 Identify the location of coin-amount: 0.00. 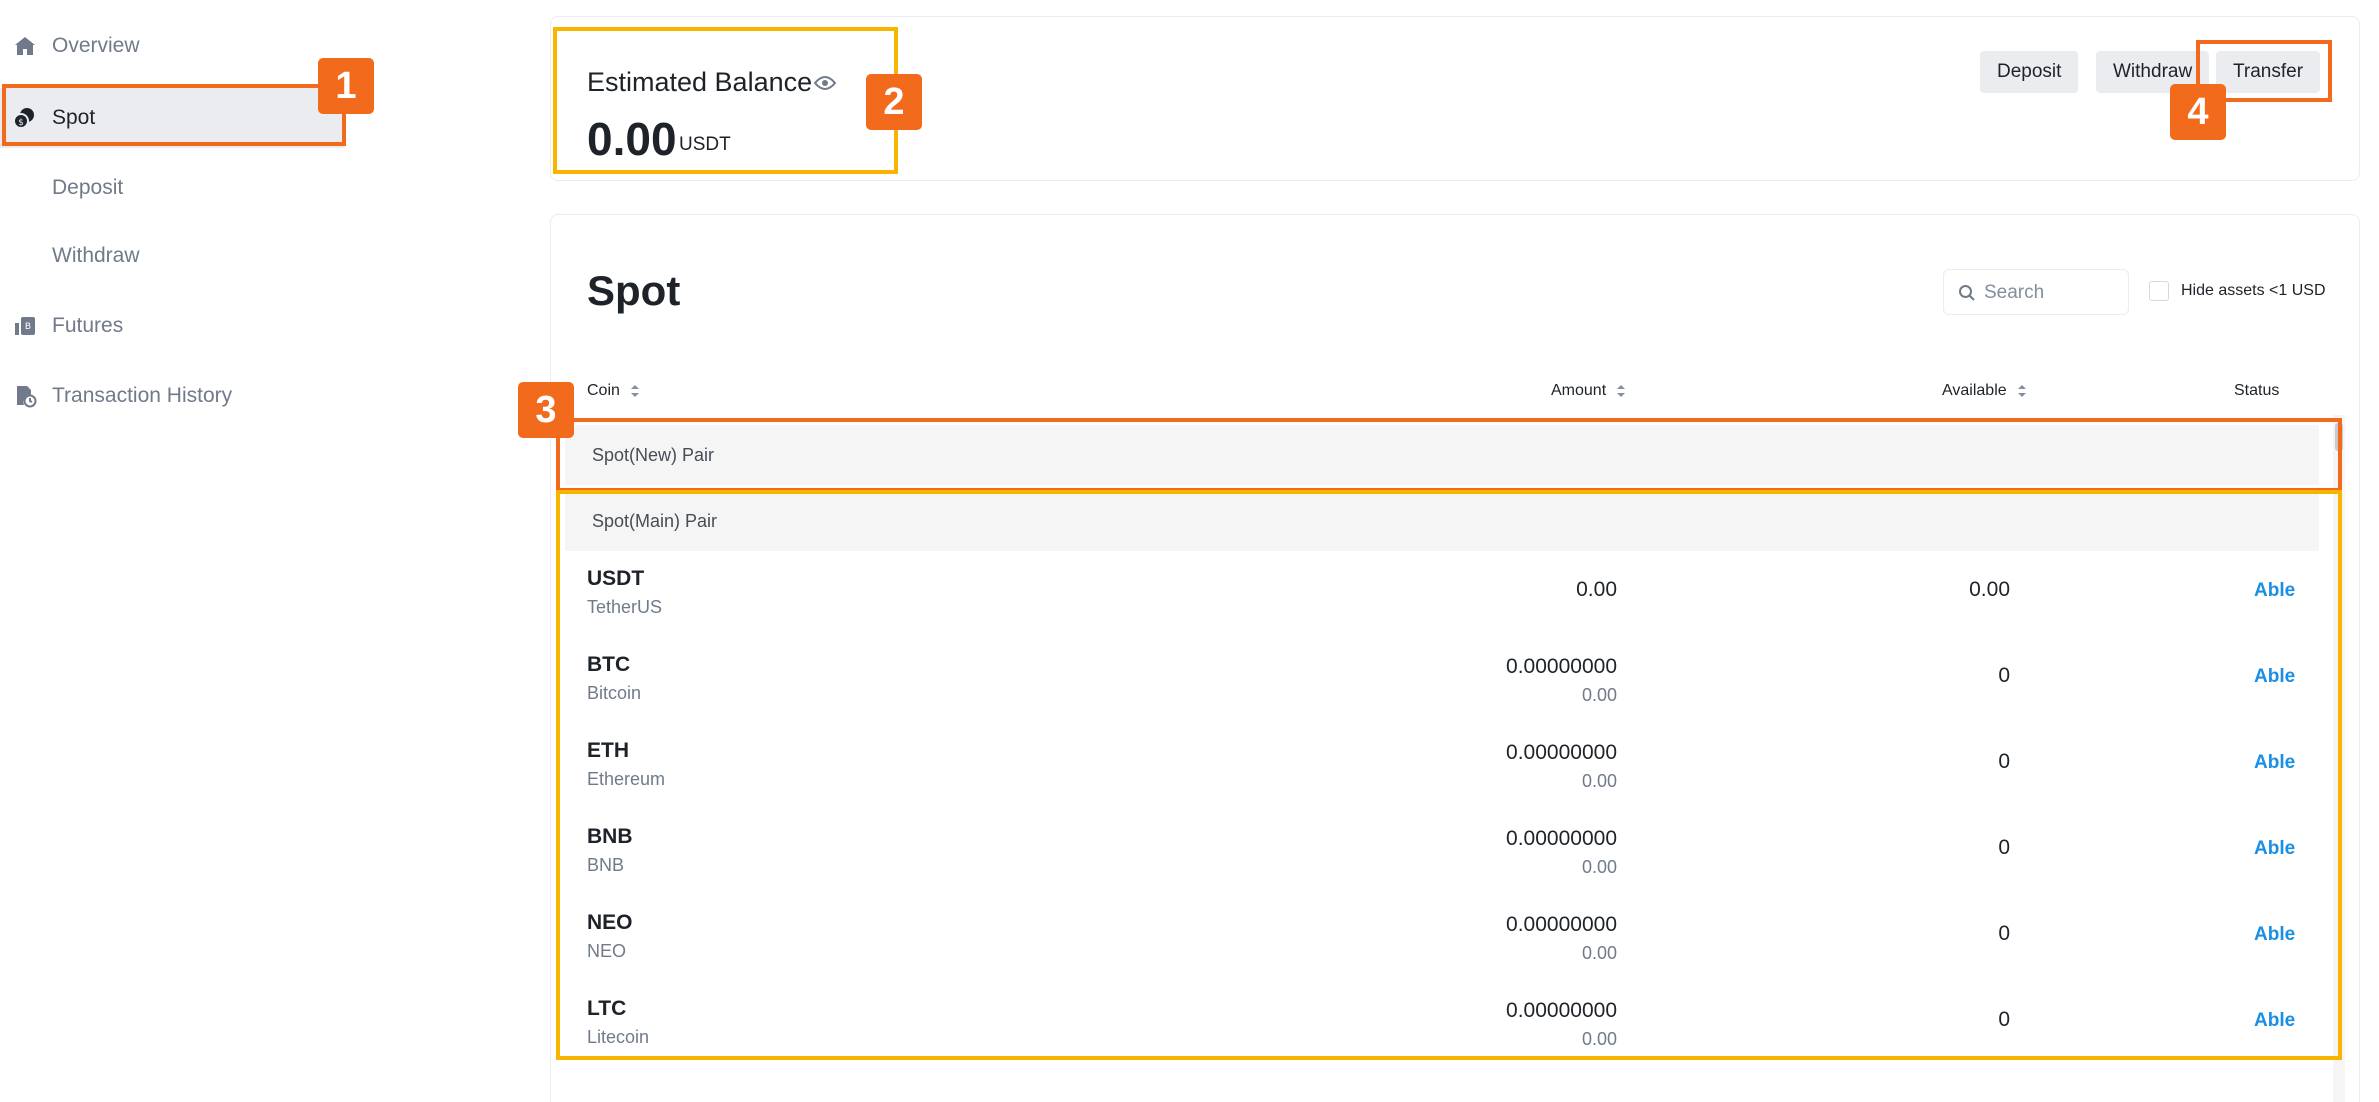
(1596, 589).